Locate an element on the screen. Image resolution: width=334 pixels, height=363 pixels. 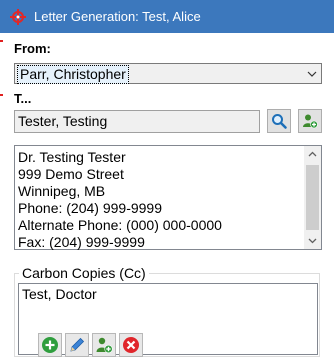
address-line: Phone: (204) 999-9999 is located at coordinates (90, 208).